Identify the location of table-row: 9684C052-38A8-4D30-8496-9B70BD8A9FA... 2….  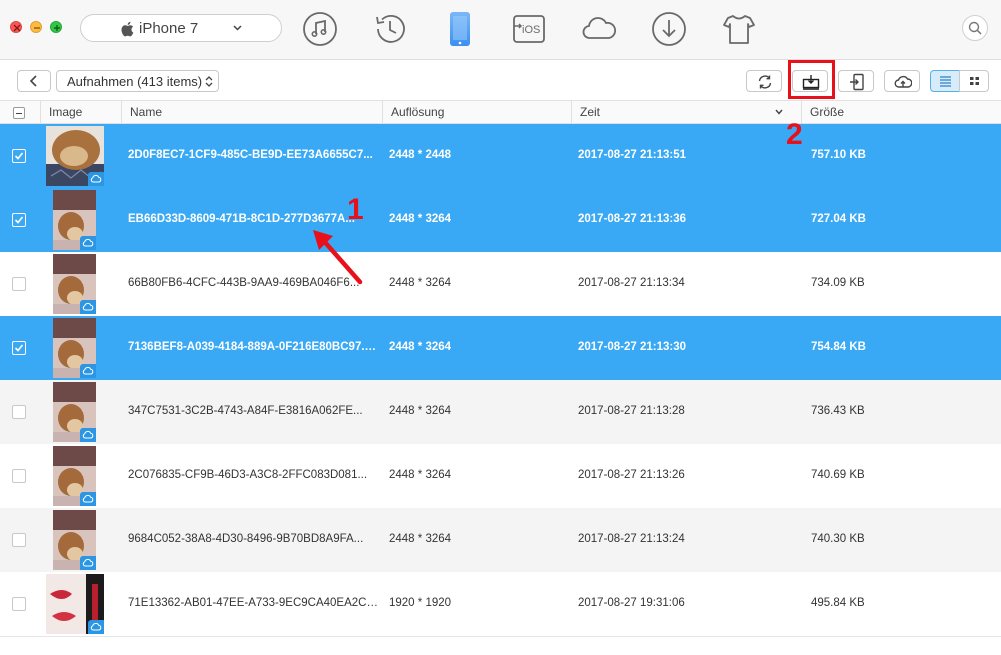
(500, 540).